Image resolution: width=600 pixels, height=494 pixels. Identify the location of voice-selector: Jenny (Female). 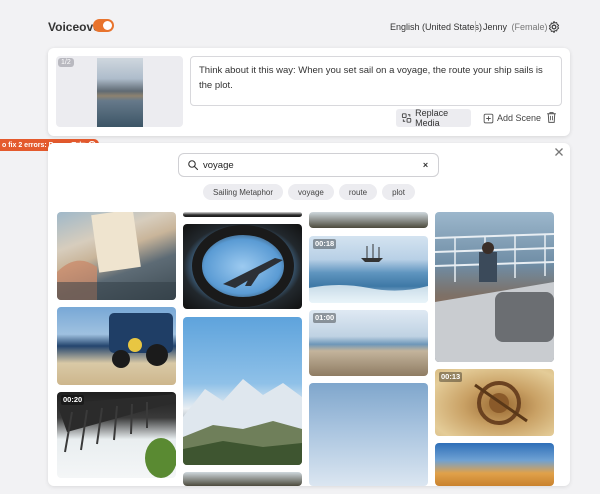
(515, 27).